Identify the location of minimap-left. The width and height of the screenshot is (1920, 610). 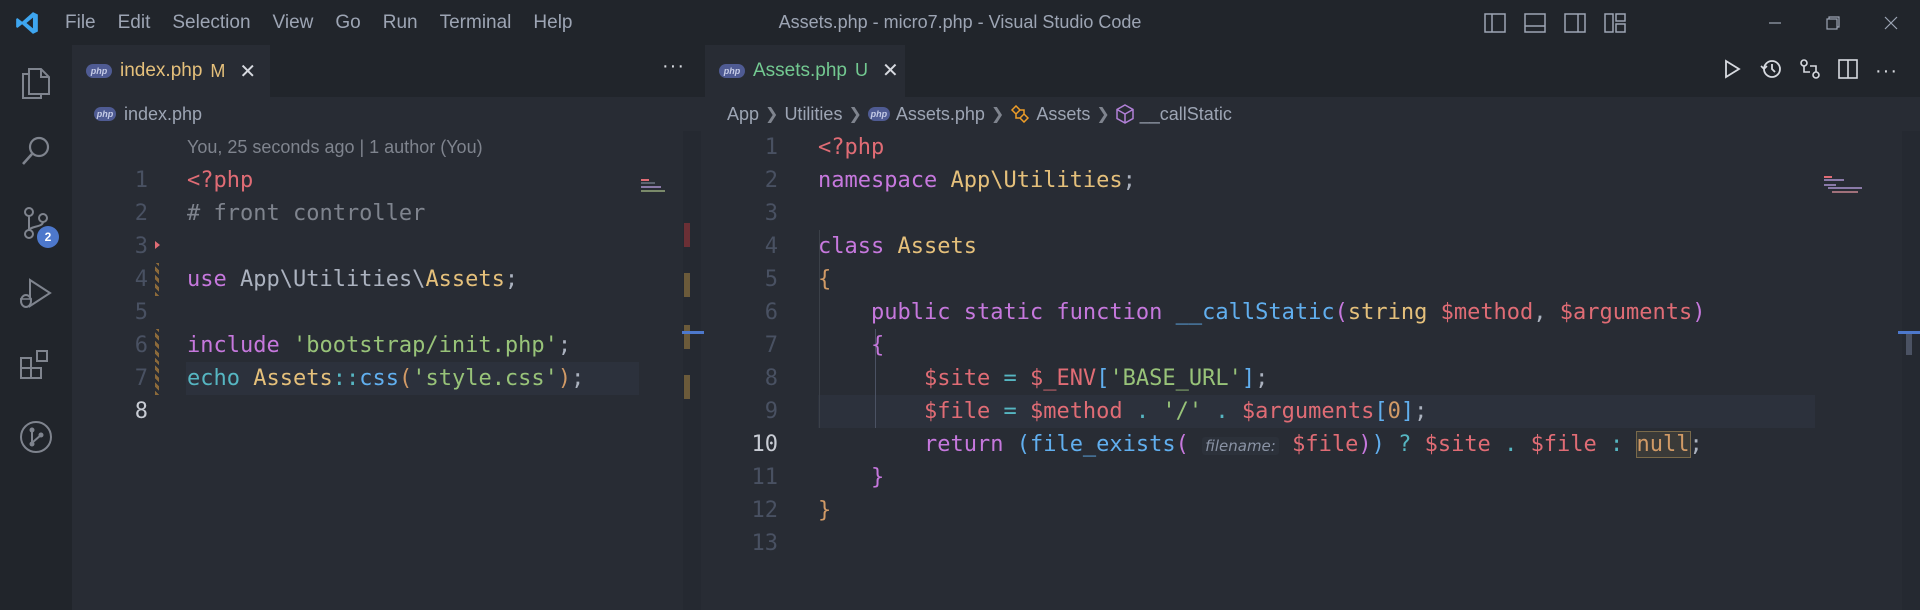
(659, 161).